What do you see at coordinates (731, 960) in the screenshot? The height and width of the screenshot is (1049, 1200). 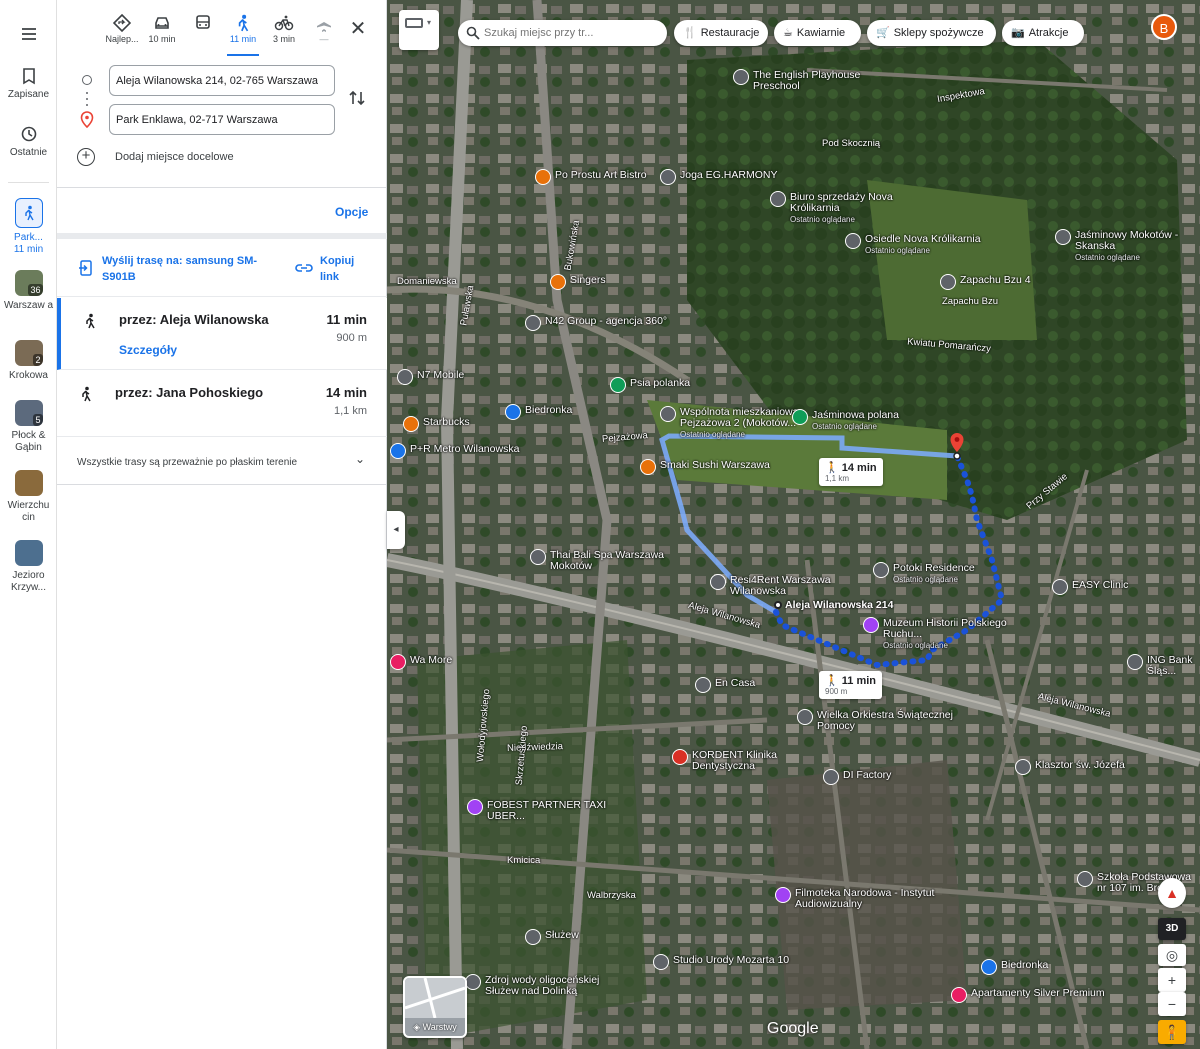 I see `place-label: Studio Urody Mozarta 10` at bounding box center [731, 960].